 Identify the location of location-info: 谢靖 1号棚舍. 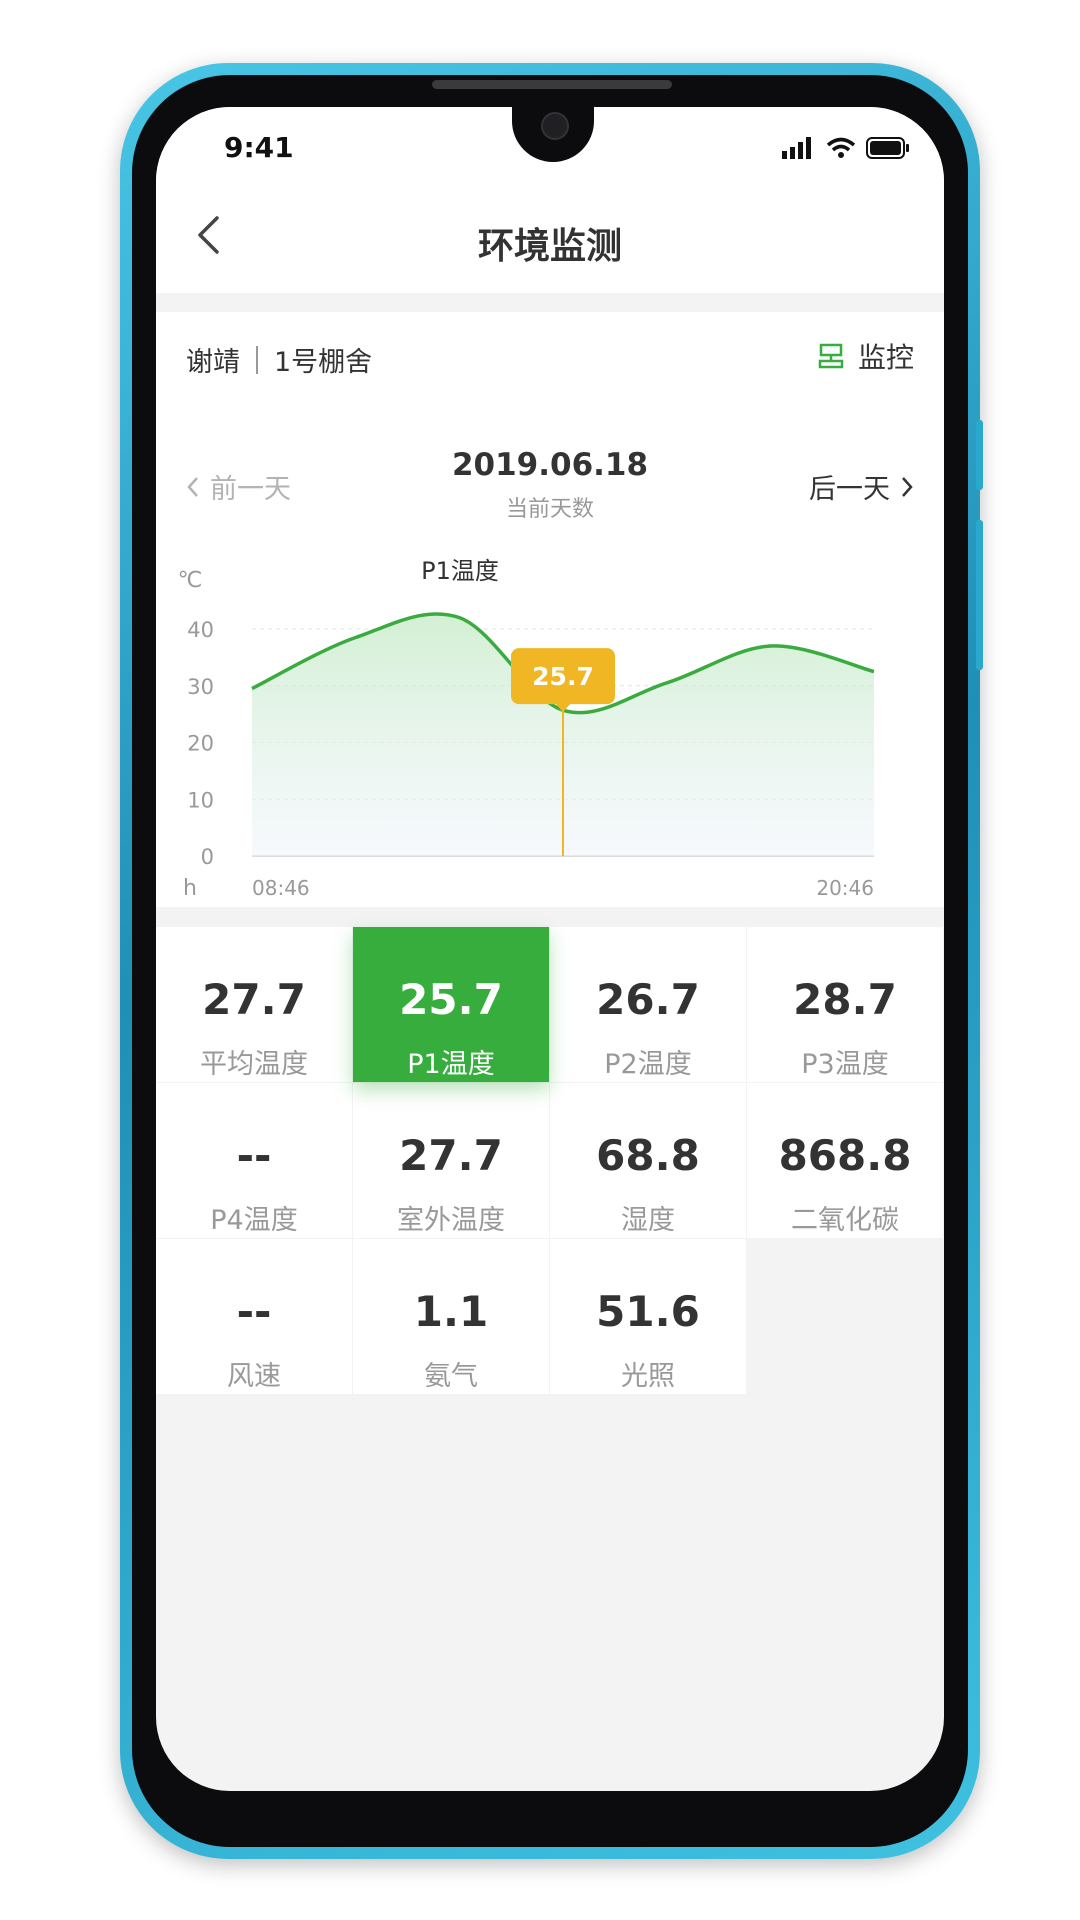
(279, 359).